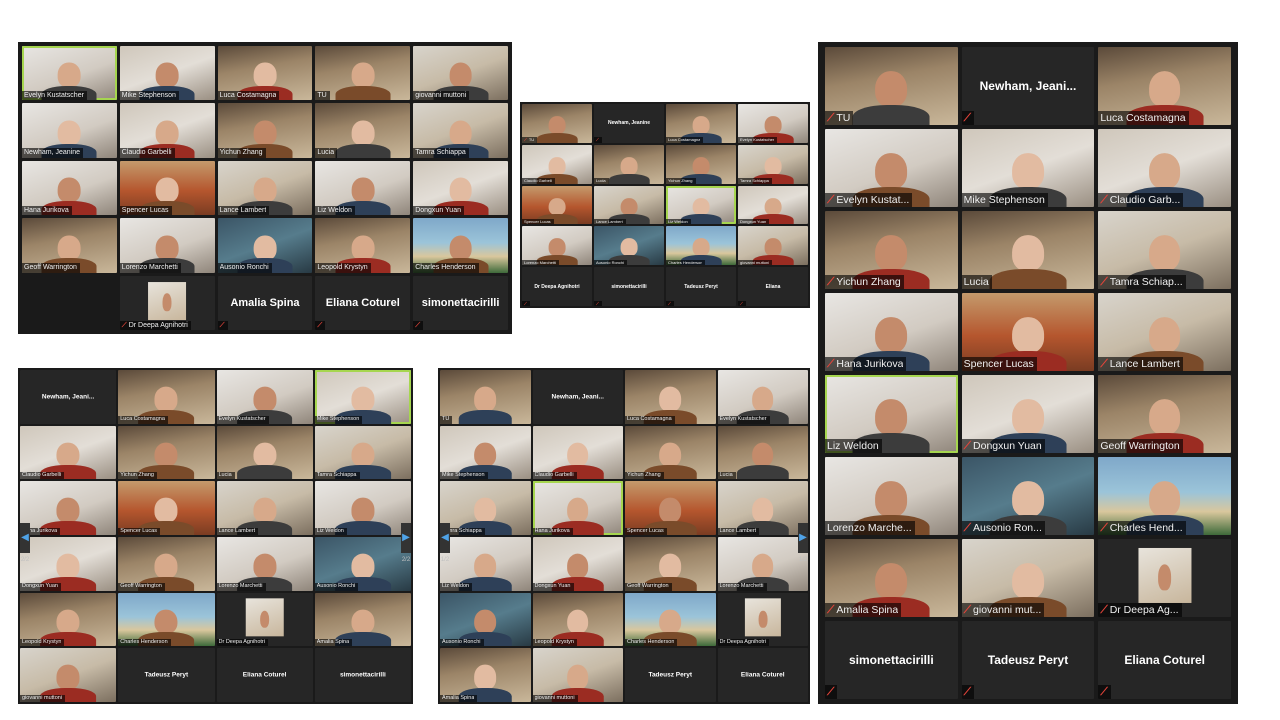 Image resolution: width=1280 pixels, height=720 pixels. I want to click on next-page-button: ▶ 1/2, so click(803, 542).